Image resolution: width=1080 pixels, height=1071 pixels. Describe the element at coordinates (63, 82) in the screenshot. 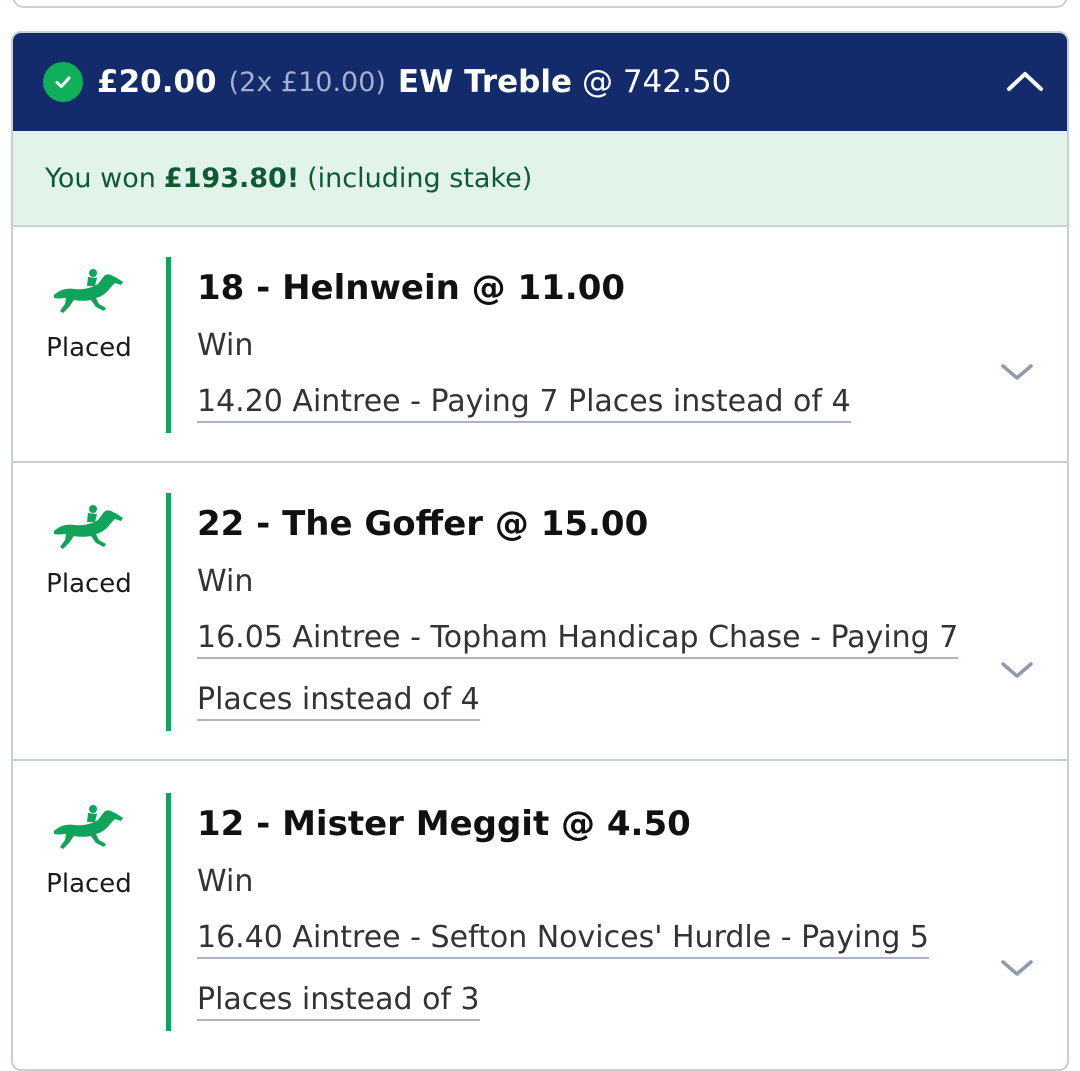

I see `check-circle-icon` at that location.